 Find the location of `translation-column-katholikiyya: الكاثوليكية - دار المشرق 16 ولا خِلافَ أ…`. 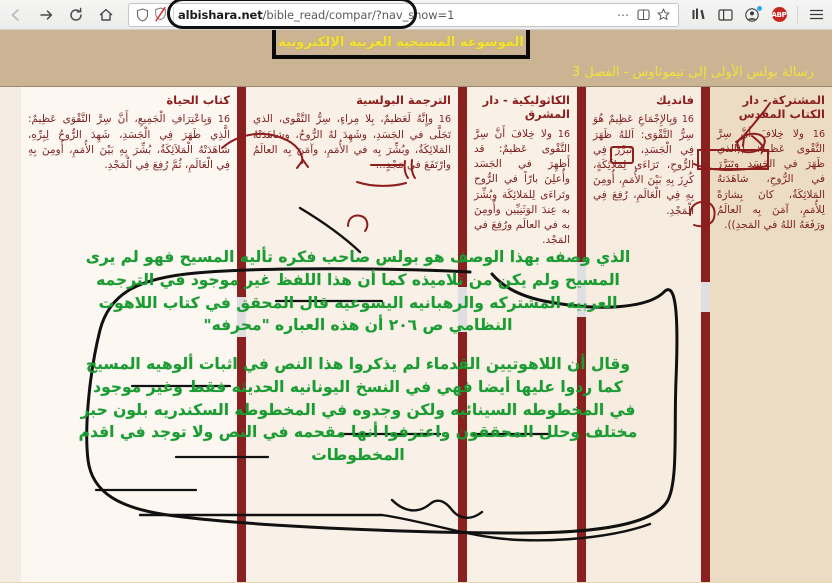

translation-column-katholikiyya: الكاثوليكية - دار المشرق 16 ولا خِلافَ أ… is located at coordinates (522, 334).